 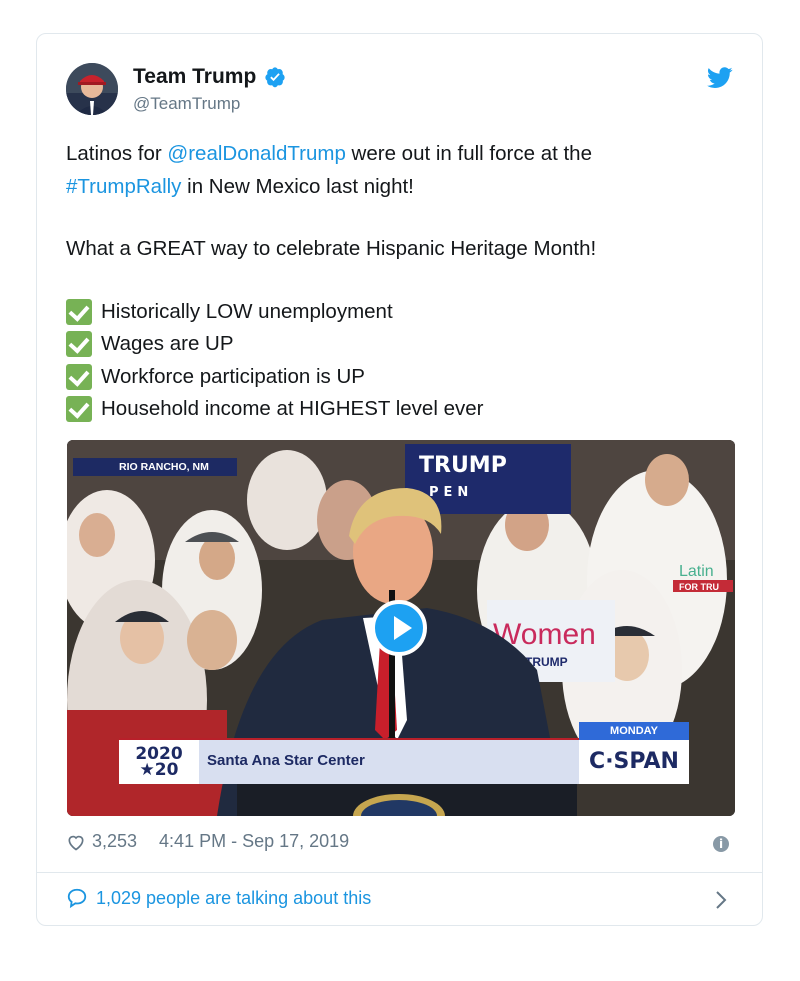 I want to click on checklist-item: Wages are UP, so click(x=406, y=344).